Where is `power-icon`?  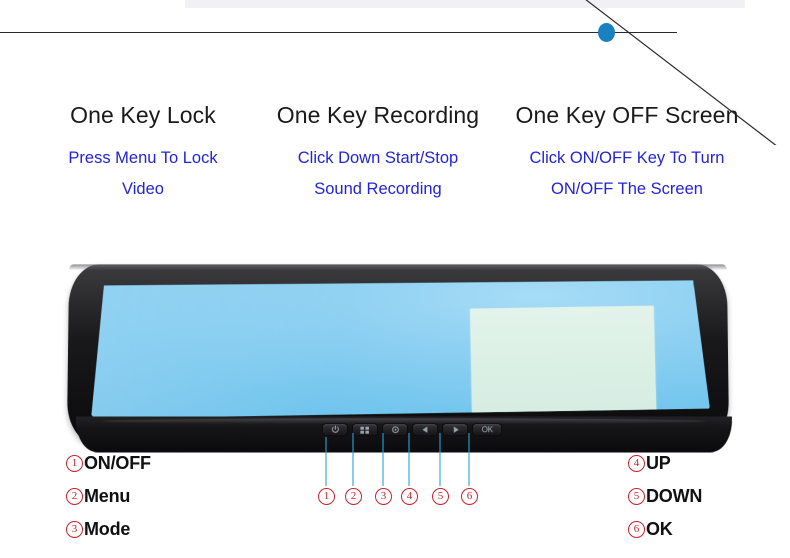 power-icon is located at coordinates (334, 429).